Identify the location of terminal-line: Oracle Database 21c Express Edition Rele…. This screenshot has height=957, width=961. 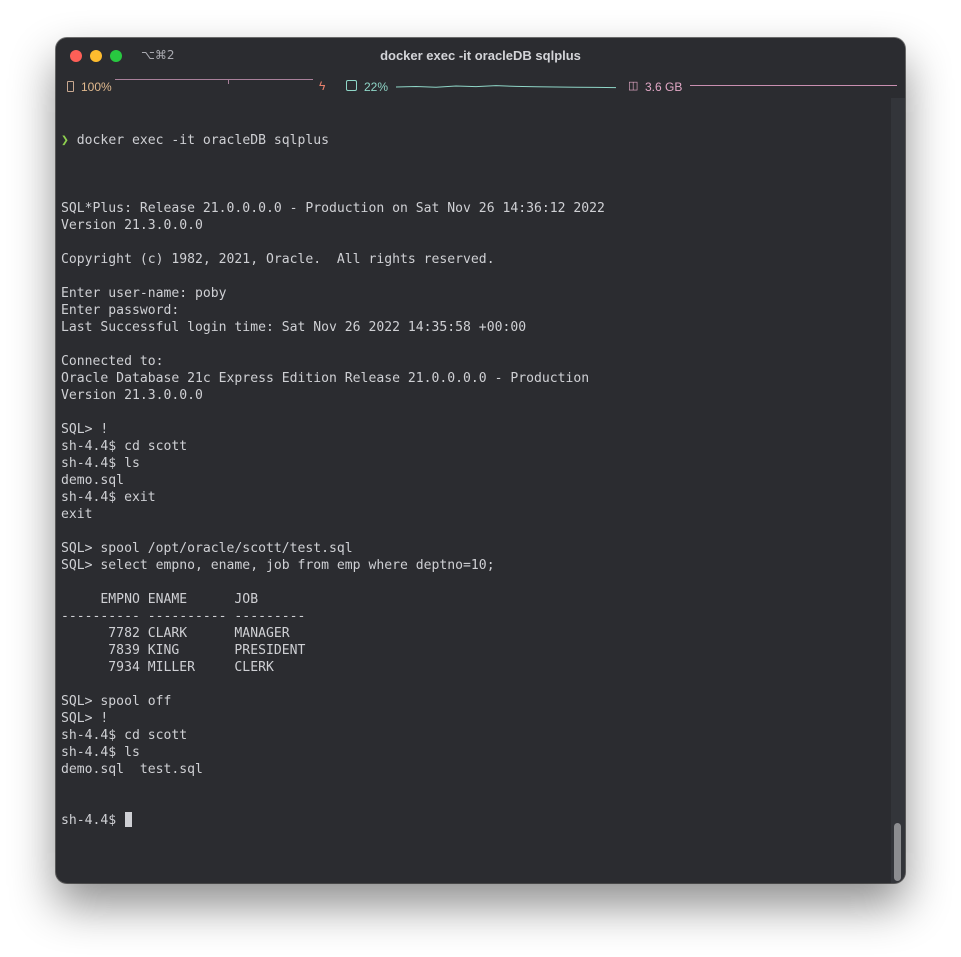
(325, 378).